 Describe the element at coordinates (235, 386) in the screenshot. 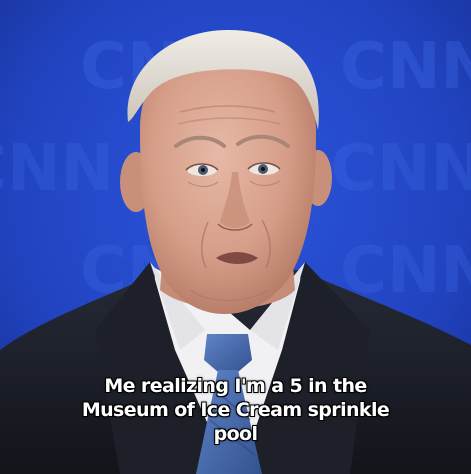

I see `caption-line: Me realizing I'm a 5 in the` at that location.